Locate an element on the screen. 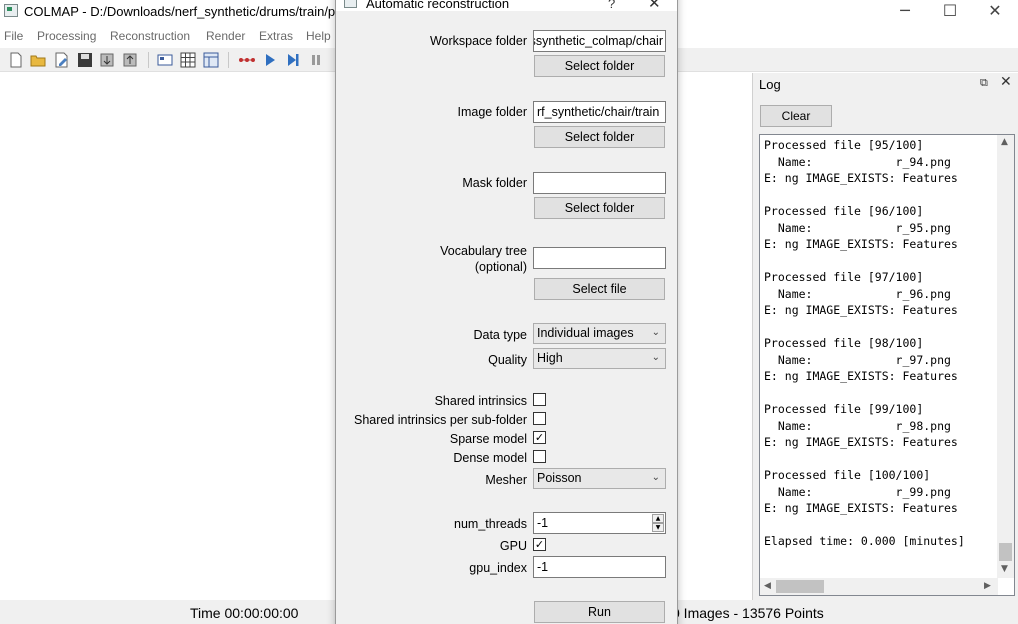 This screenshot has width=1018, height=624. dialog-close-button: ✕ is located at coordinates (654, 6).